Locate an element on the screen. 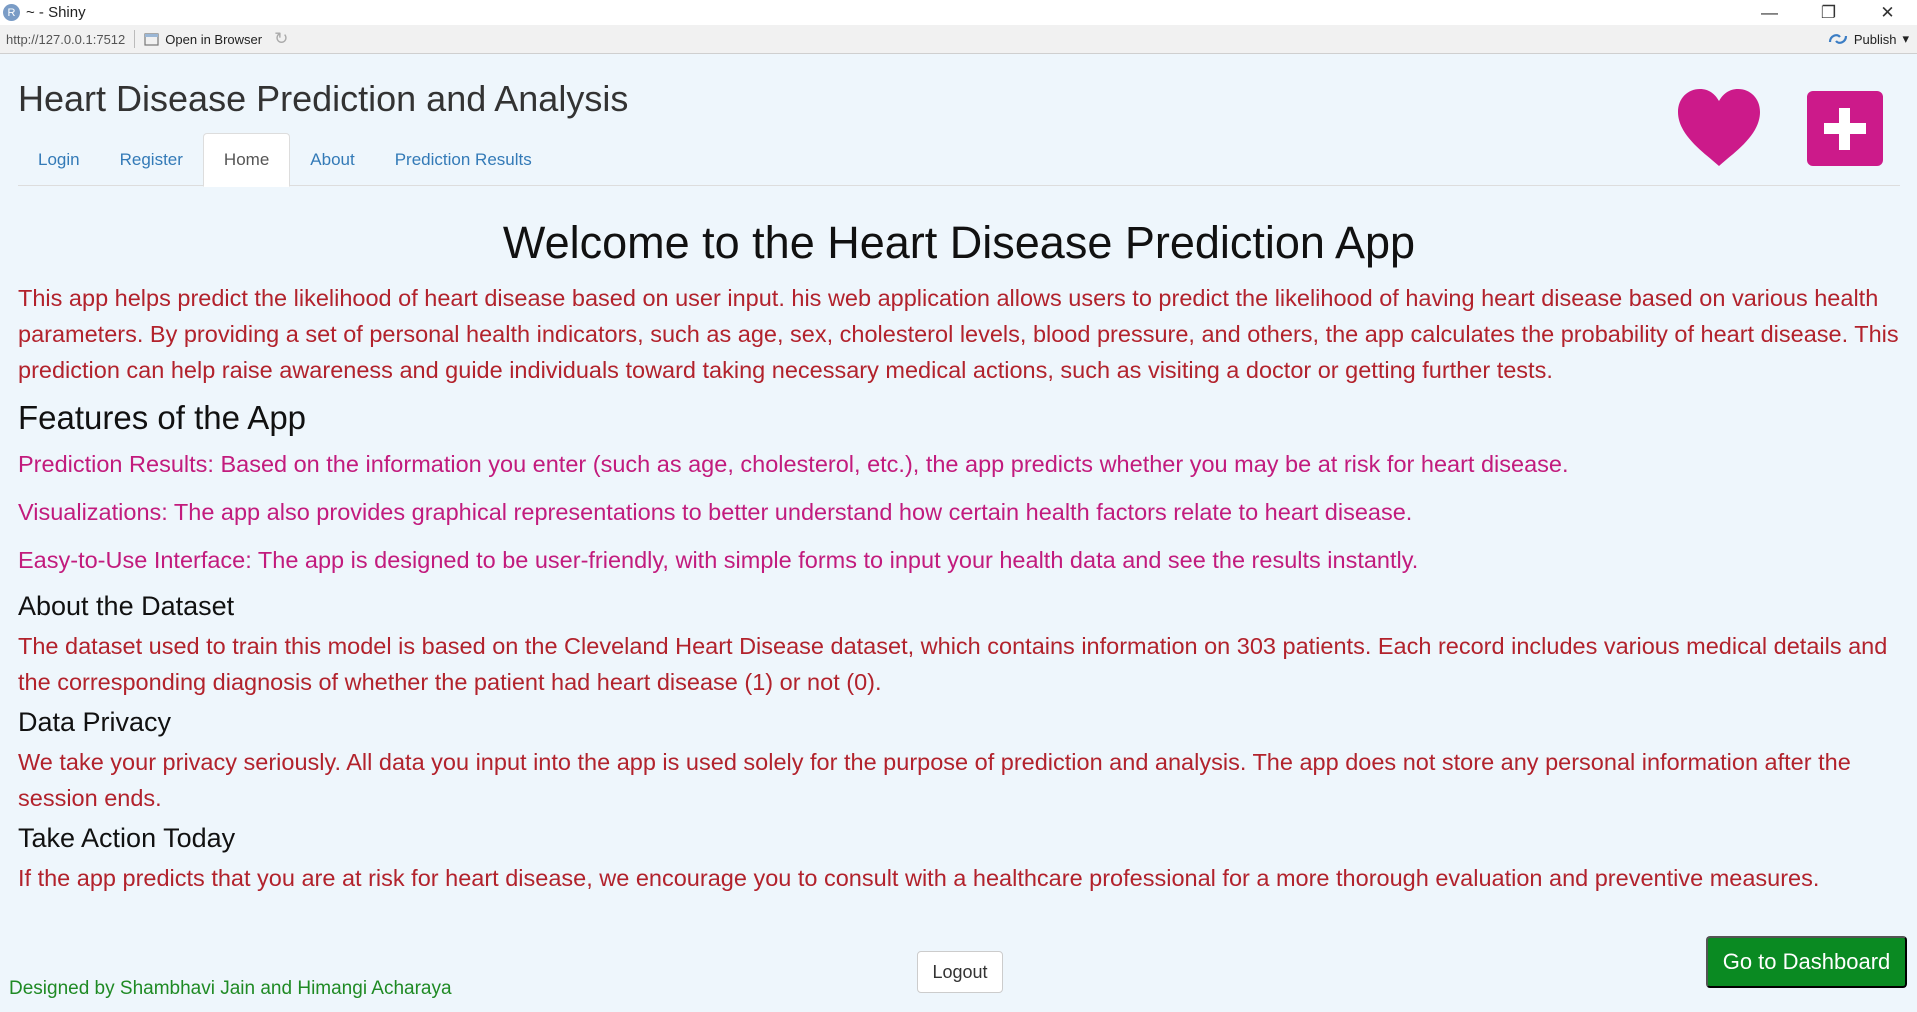 The image size is (1917, 1012). open-browser-icon is located at coordinates (151, 39).